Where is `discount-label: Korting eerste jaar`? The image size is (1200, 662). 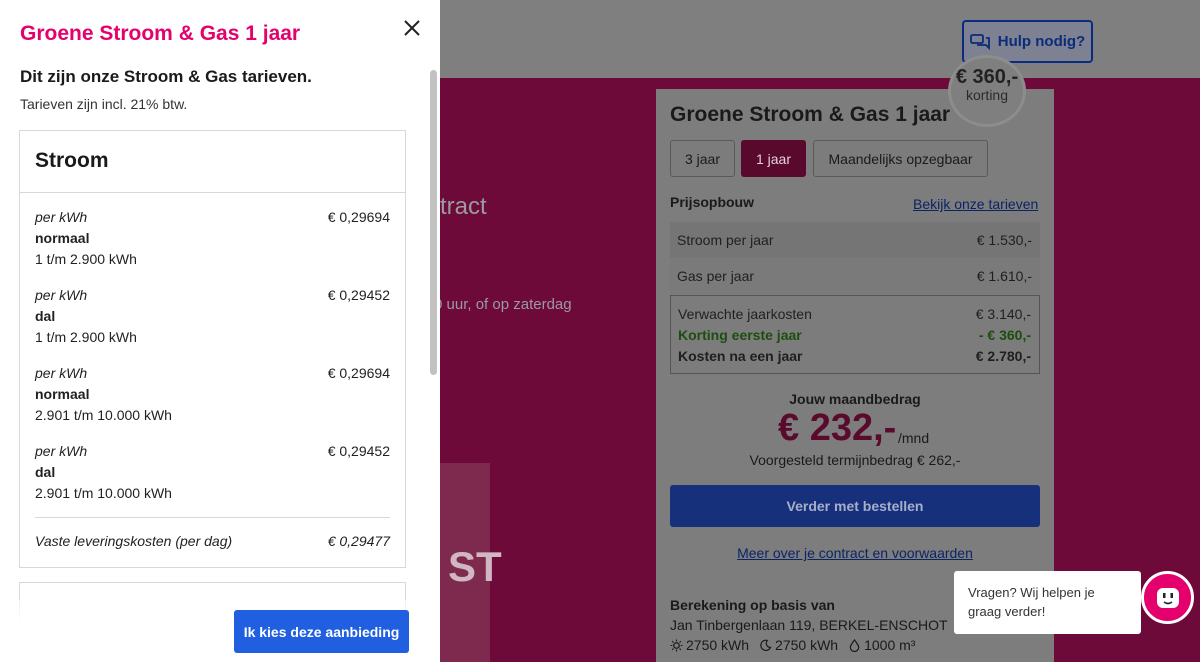 discount-label: Korting eerste jaar is located at coordinates (740, 335).